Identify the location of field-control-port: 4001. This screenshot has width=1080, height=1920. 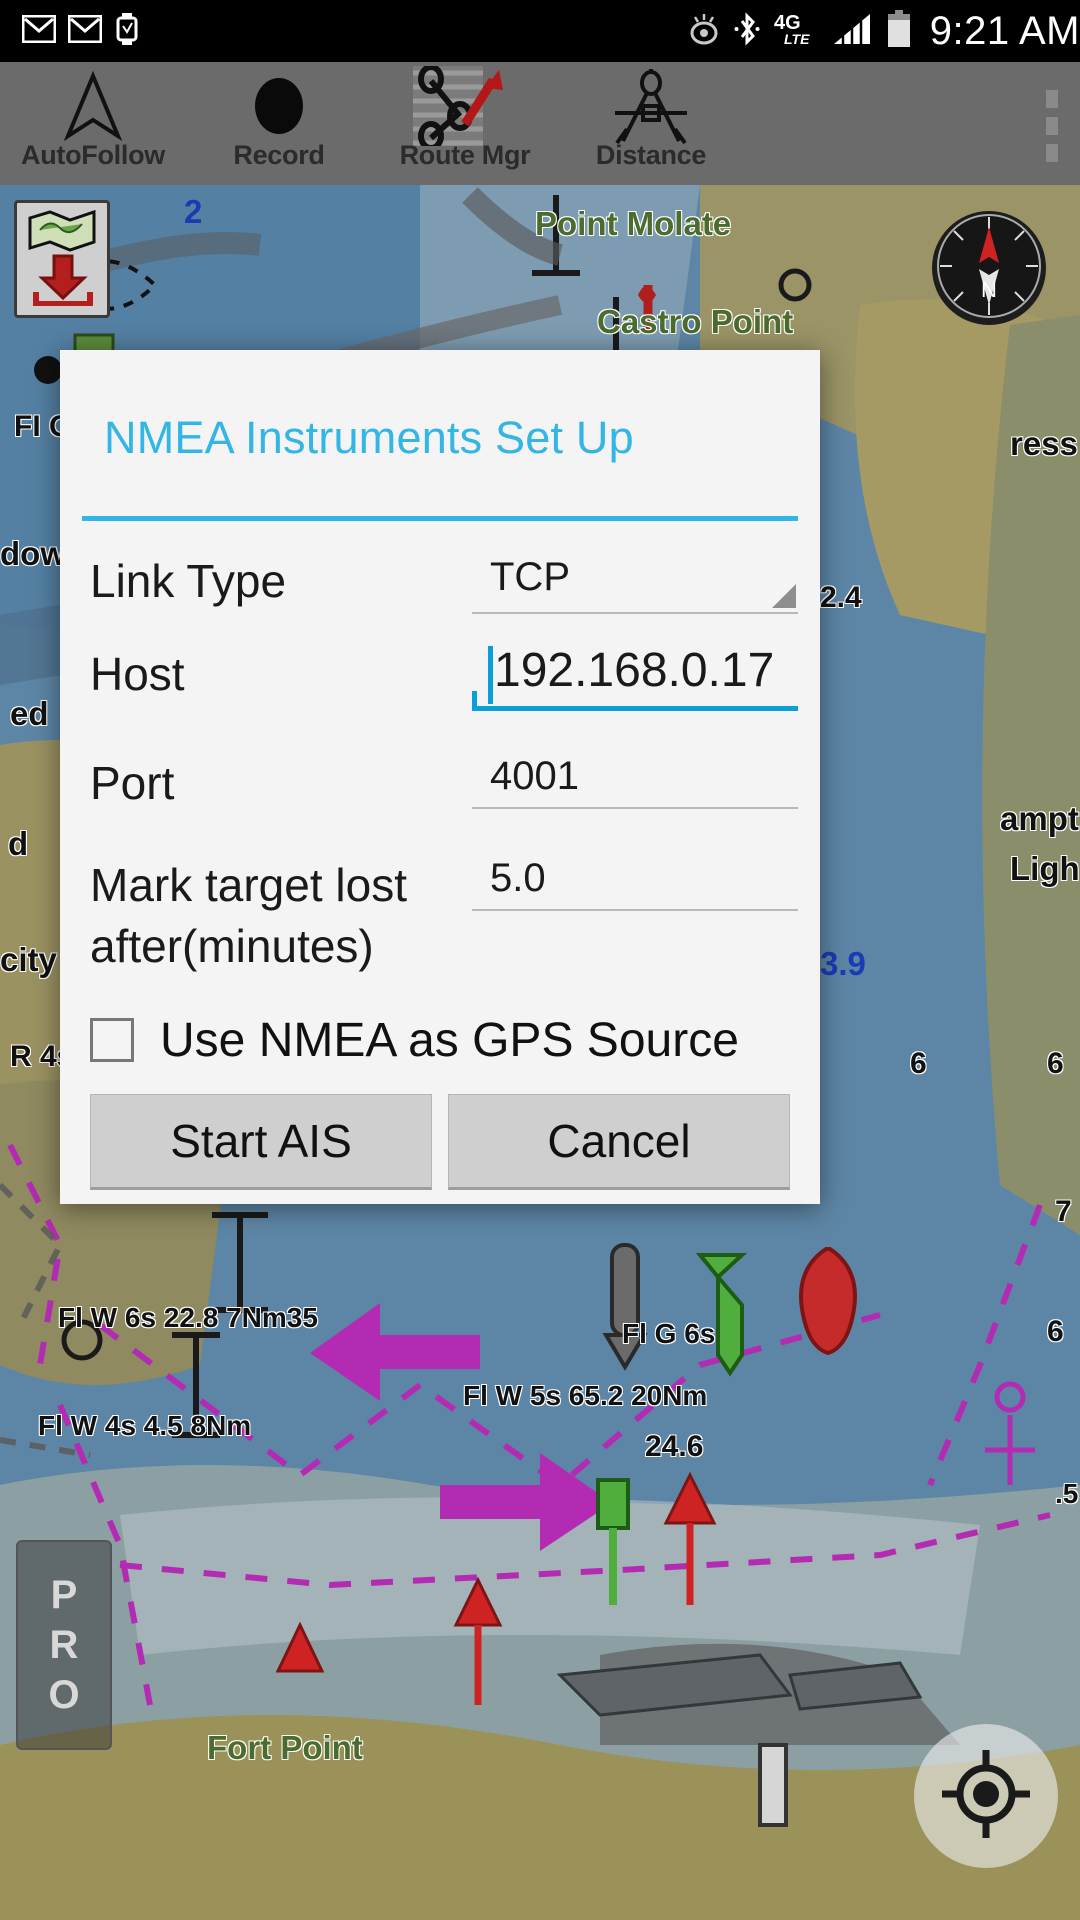
(635, 781).